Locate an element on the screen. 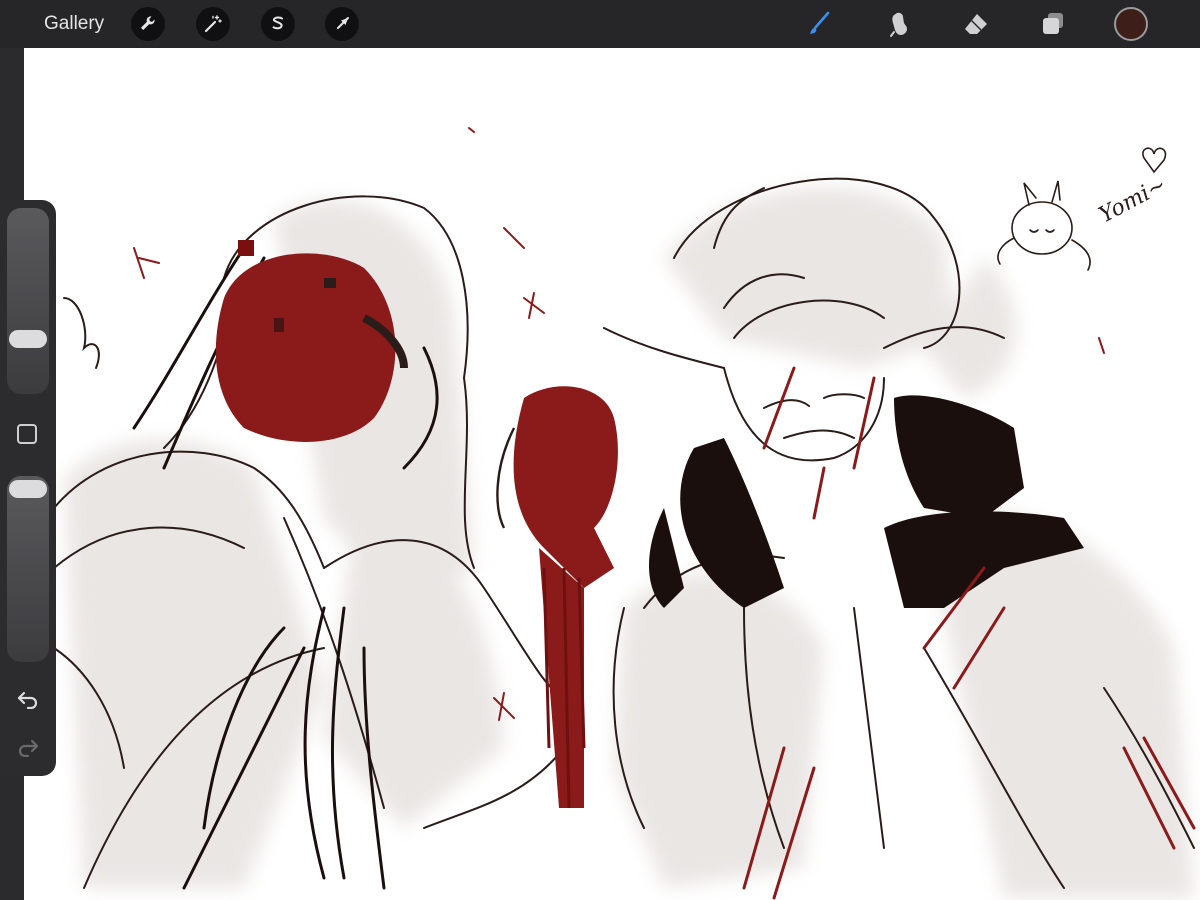 The width and height of the screenshot is (1200, 900). selection-button is located at coordinates (278, 24).